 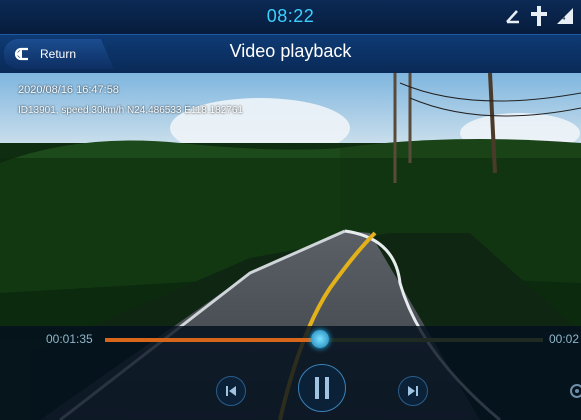 What do you see at coordinates (563, 339) in the screenshot?
I see `total-time: 00:02` at bounding box center [563, 339].